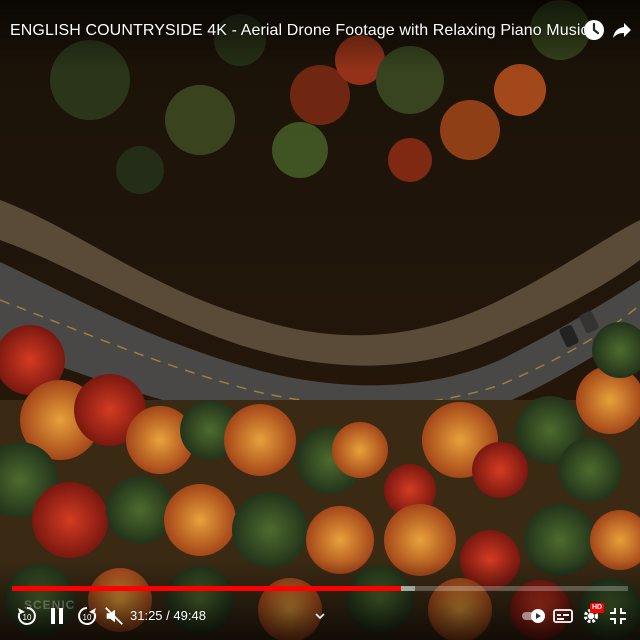 The image size is (640, 640). I want to click on autoplay-toggle, so click(534, 616).